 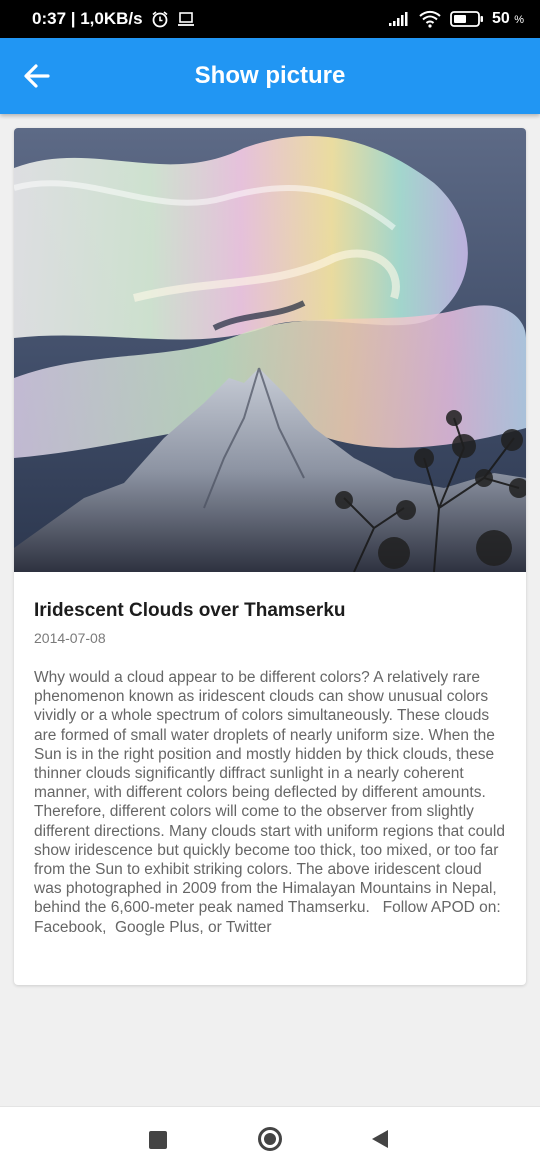 I want to click on laptop-icon, so click(x=185, y=19).